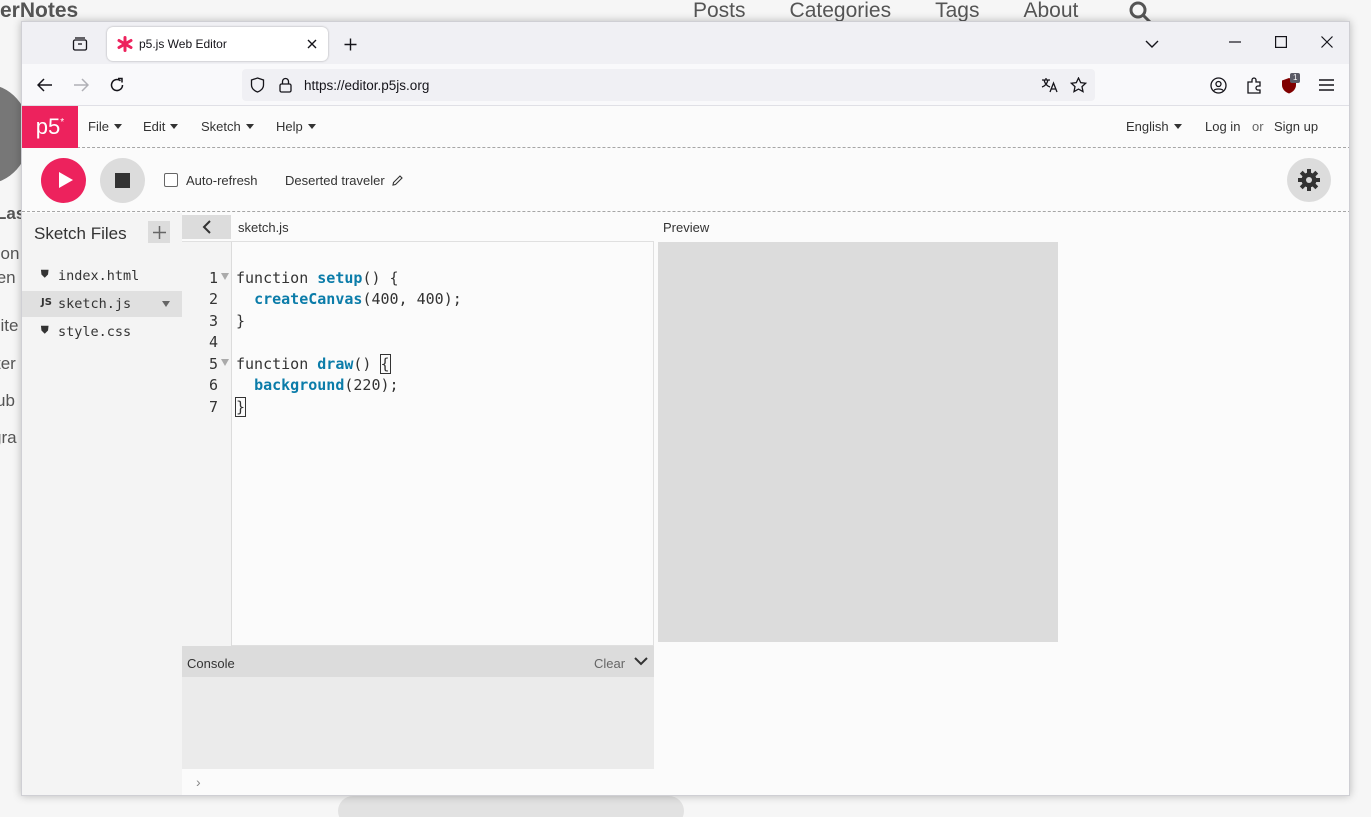 The image size is (1371, 817). Describe the element at coordinates (1292, 84) in the screenshot. I see `ublock-icon: 1` at that location.